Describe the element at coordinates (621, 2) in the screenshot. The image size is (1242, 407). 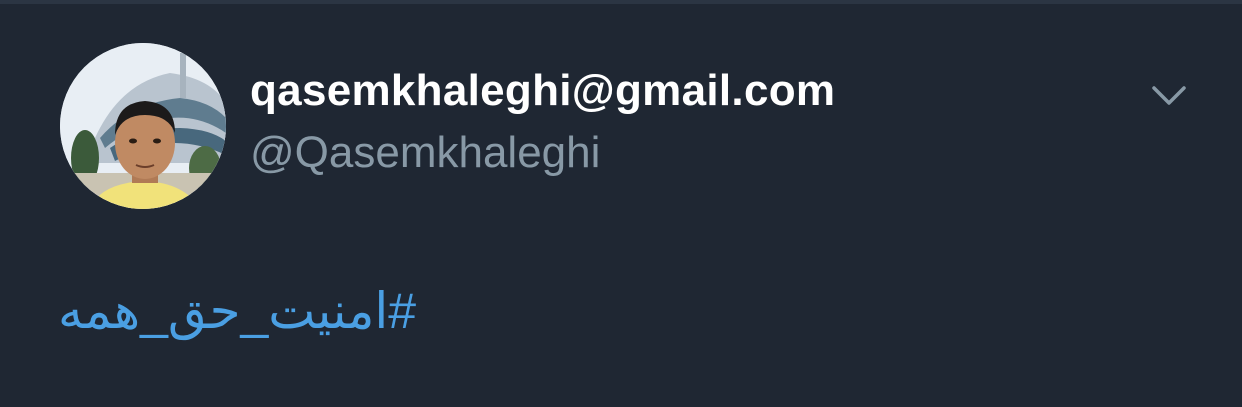
I see `divider` at that location.